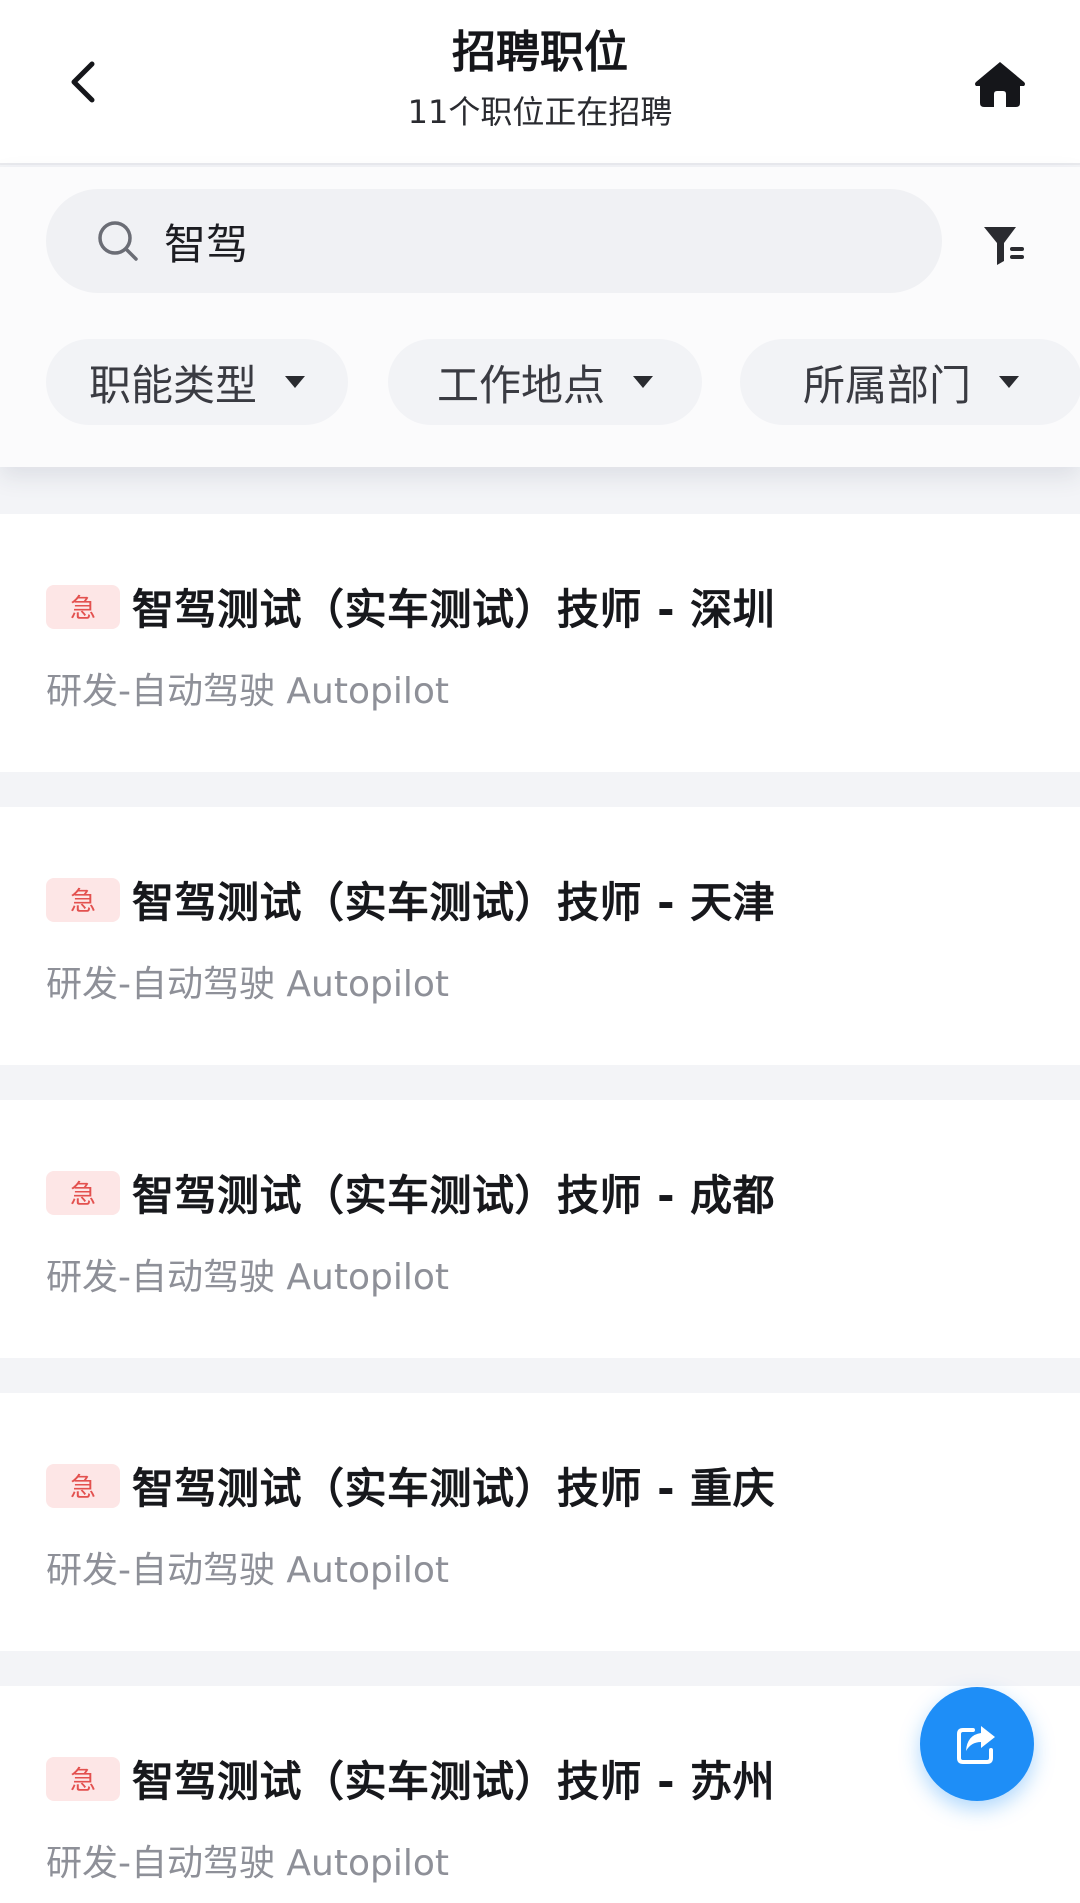 The width and height of the screenshot is (1080, 1903). I want to click on home-button, so click(1000, 84).